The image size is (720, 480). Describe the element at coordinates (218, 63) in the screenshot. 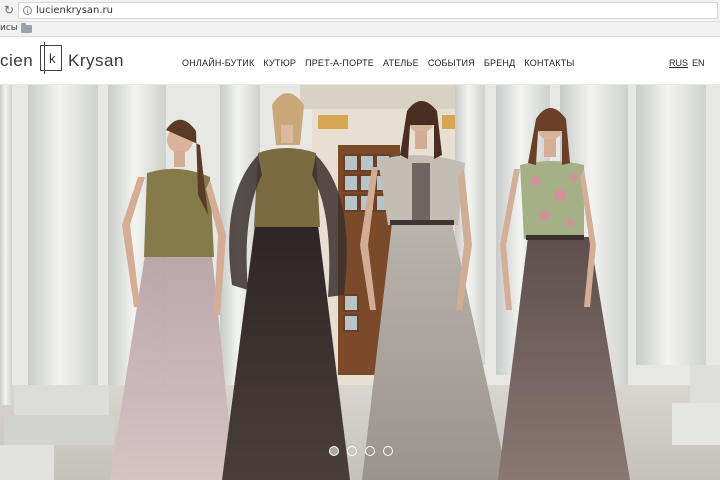

I see `nav-online-boutique: ОНЛАЙН-БУТИК` at that location.